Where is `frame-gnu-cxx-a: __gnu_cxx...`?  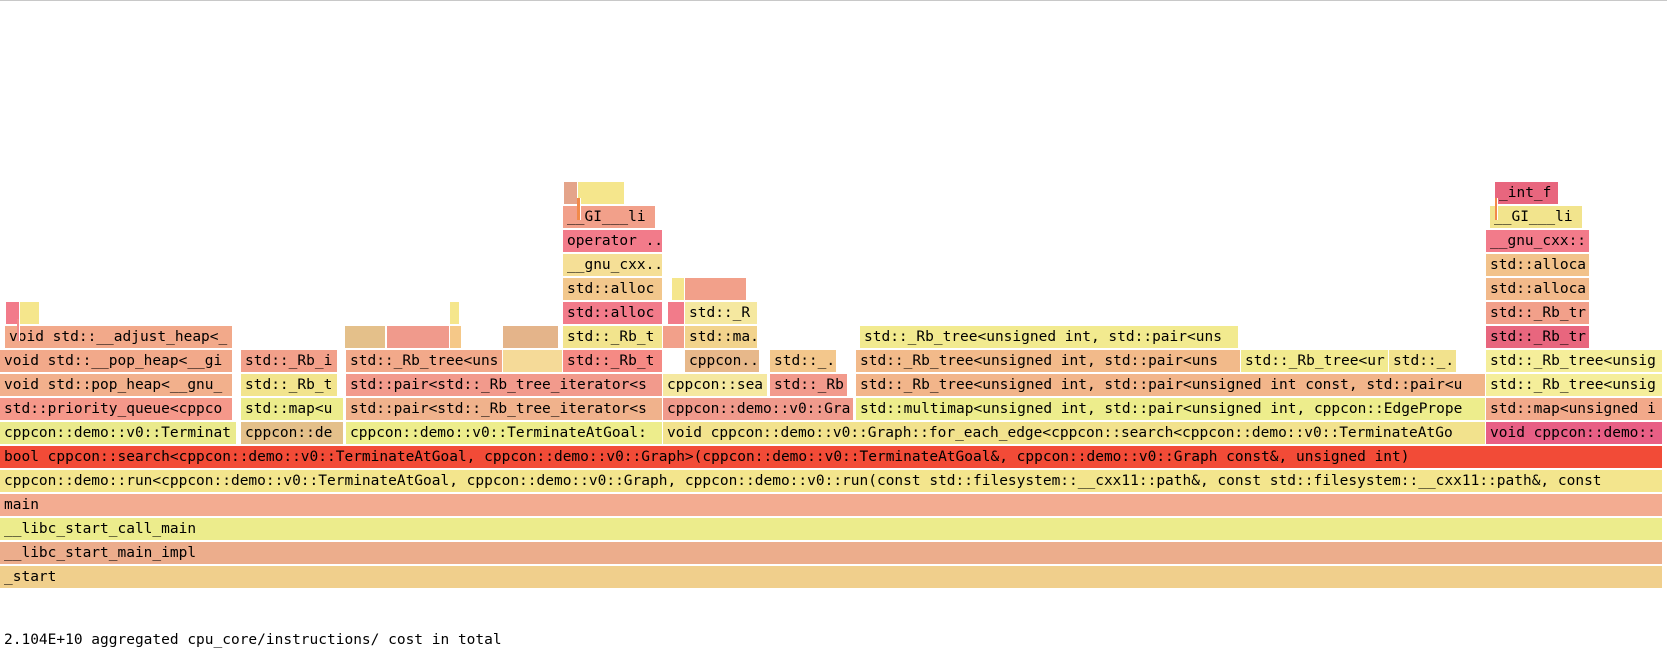
frame-gnu-cxx-a: __gnu_cxx... is located at coordinates (613, 265).